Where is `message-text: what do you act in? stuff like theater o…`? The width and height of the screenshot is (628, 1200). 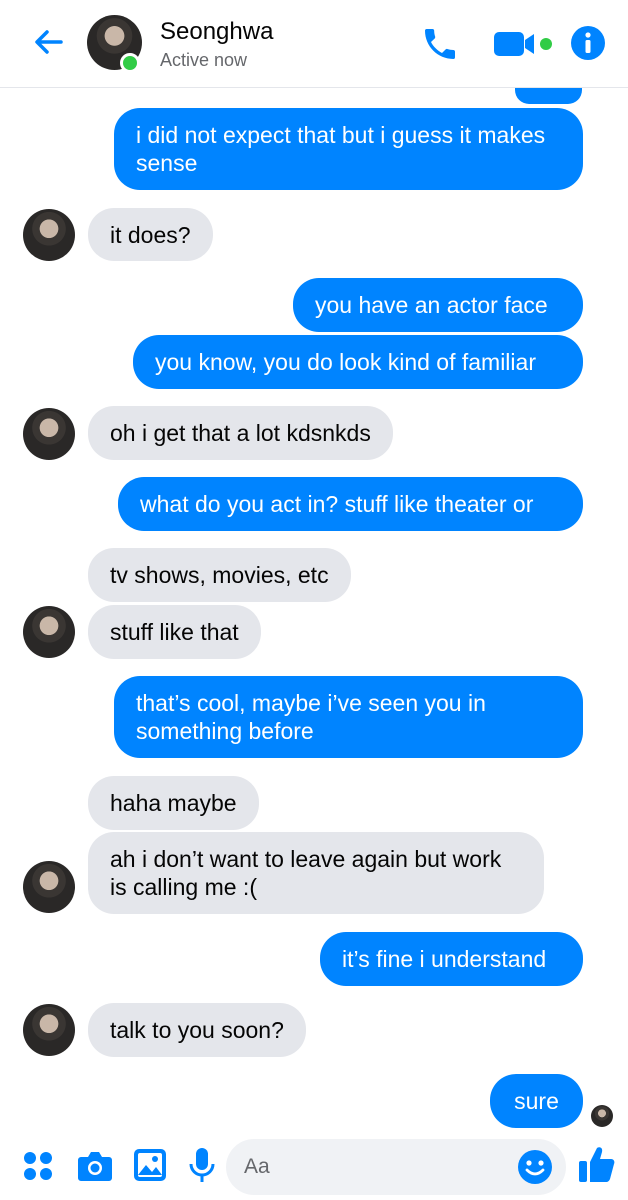
message-text: what do you act in? stuff like theater o… is located at coordinates (337, 504).